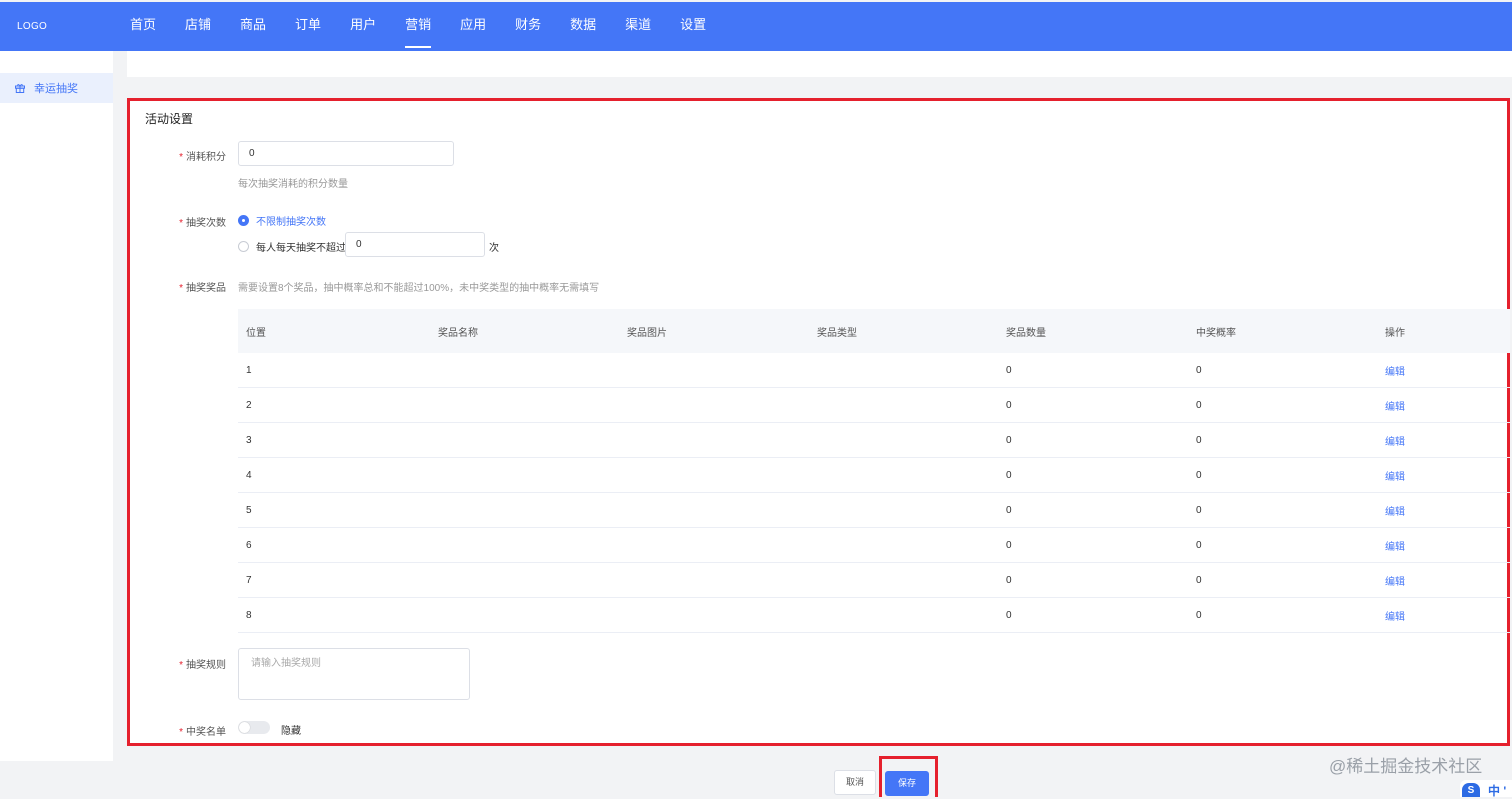  Describe the element at coordinates (418, 26) in the screenshot. I see `nav-item-marketing: 营销` at that location.